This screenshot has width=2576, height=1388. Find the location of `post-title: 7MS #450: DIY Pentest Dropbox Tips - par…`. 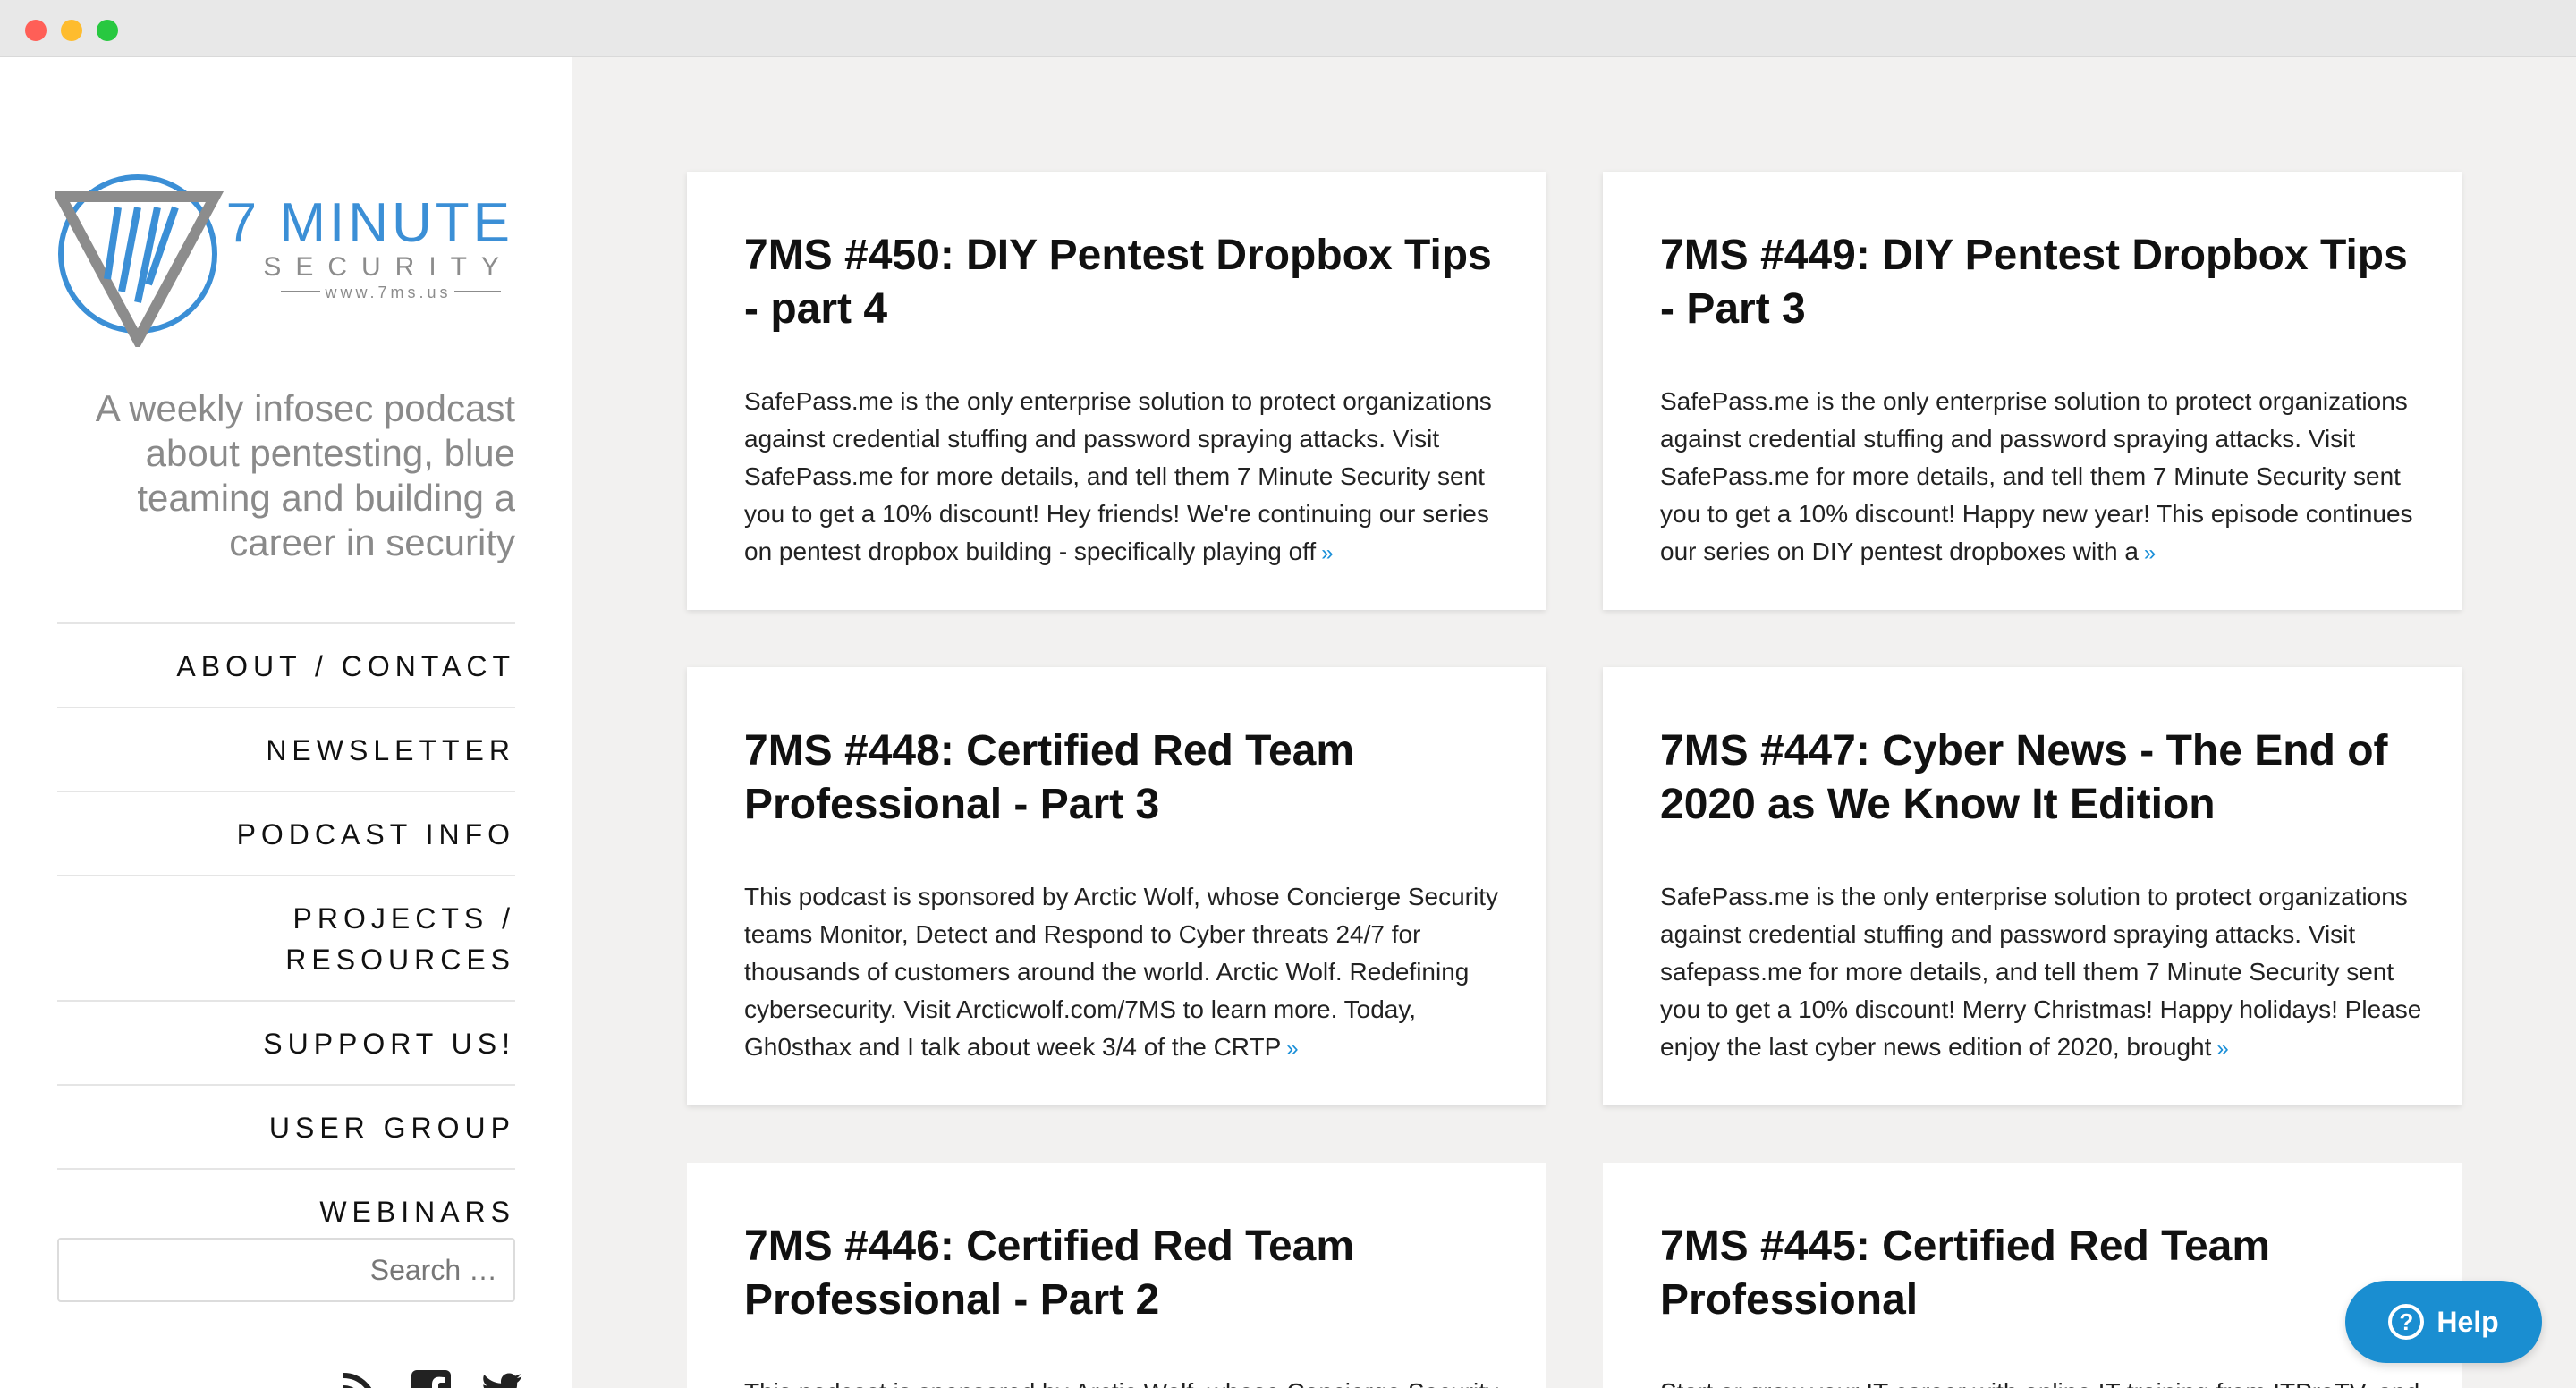

post-title: 7MS #450: DIY Pentest Dropbox Tips - par… is located at coordinates (1120, 283).